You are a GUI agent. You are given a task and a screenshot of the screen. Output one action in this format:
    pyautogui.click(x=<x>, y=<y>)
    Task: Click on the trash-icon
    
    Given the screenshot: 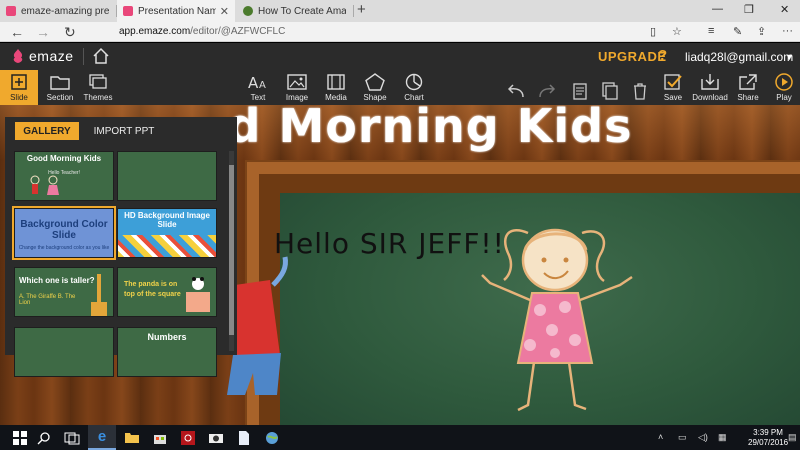 What is the action you would take?
    pyautogui.click(x=640, y=91)
    